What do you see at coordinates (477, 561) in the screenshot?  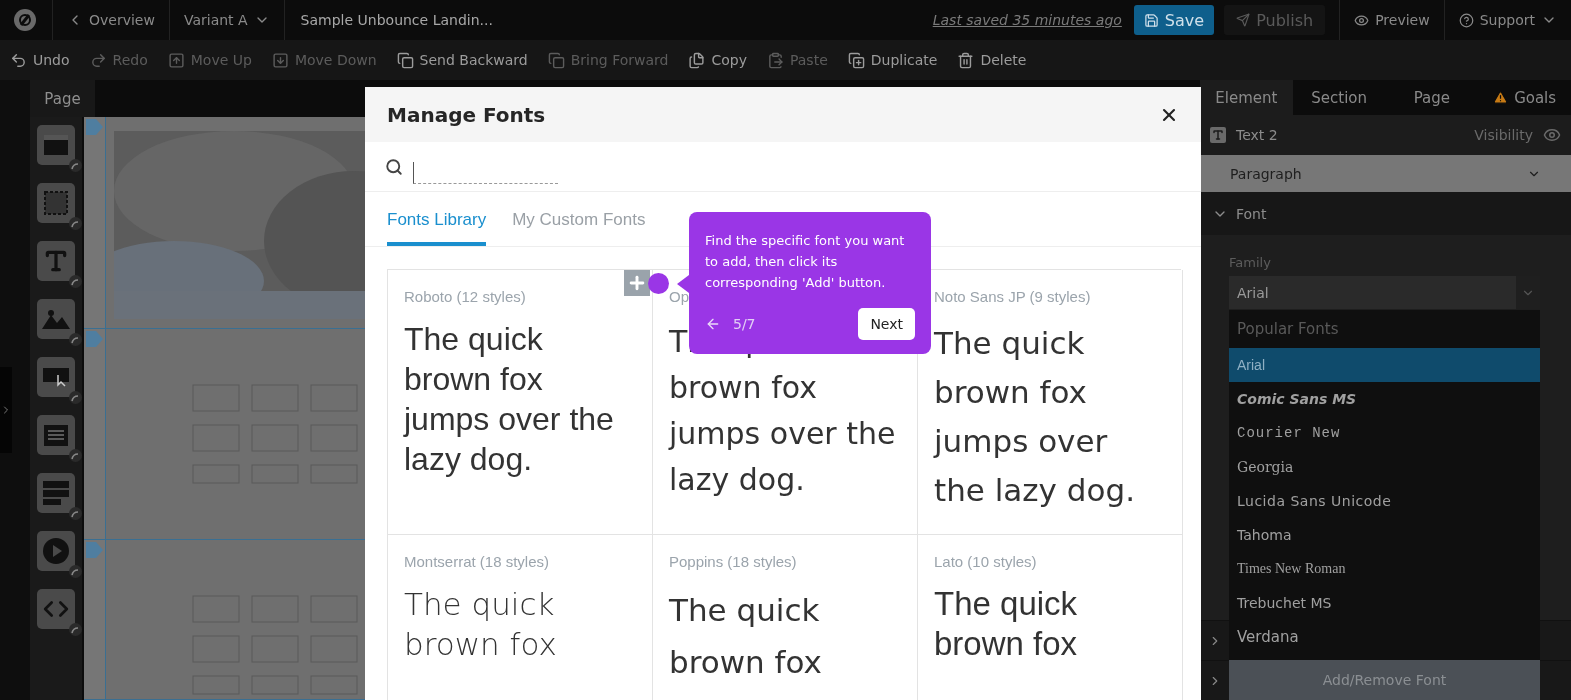 I see `font-name: Montserrat (18 styles)` at bounding box center [477, 561].